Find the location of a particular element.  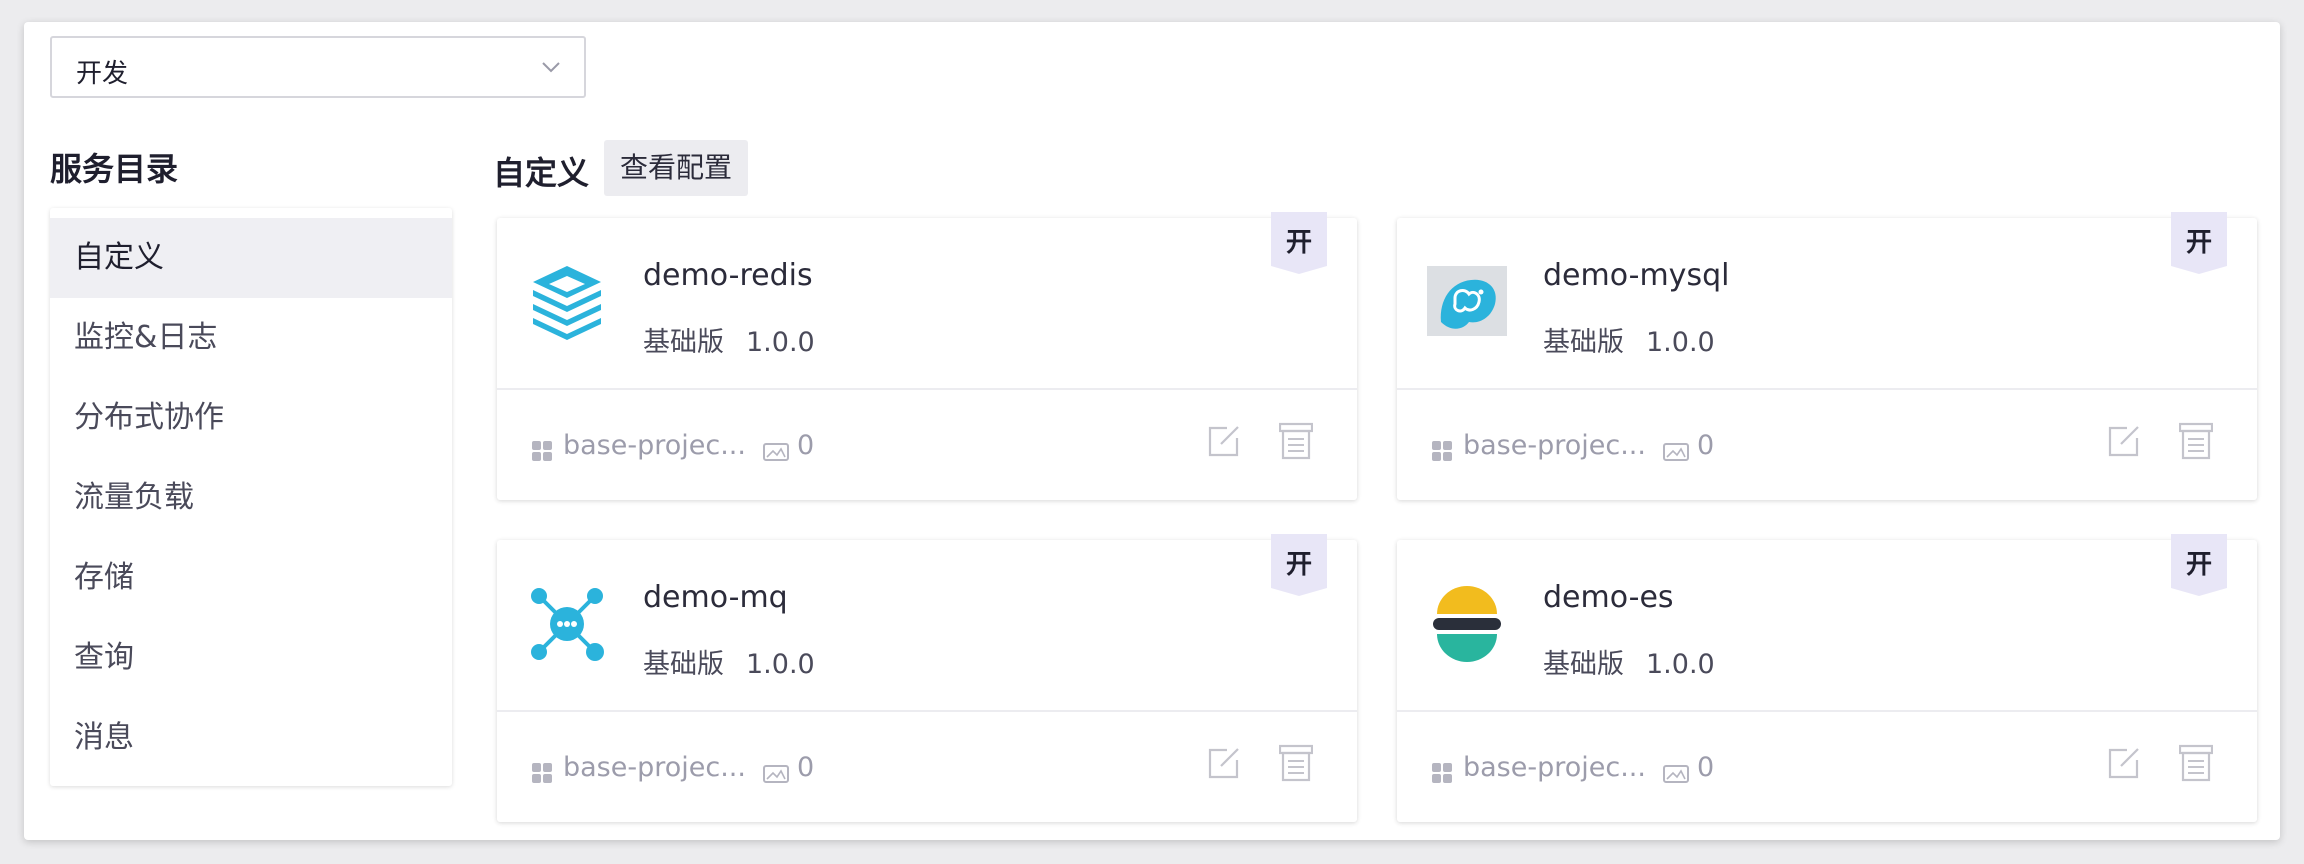

service-name: demo-mq is located at coordinates (715, 597).